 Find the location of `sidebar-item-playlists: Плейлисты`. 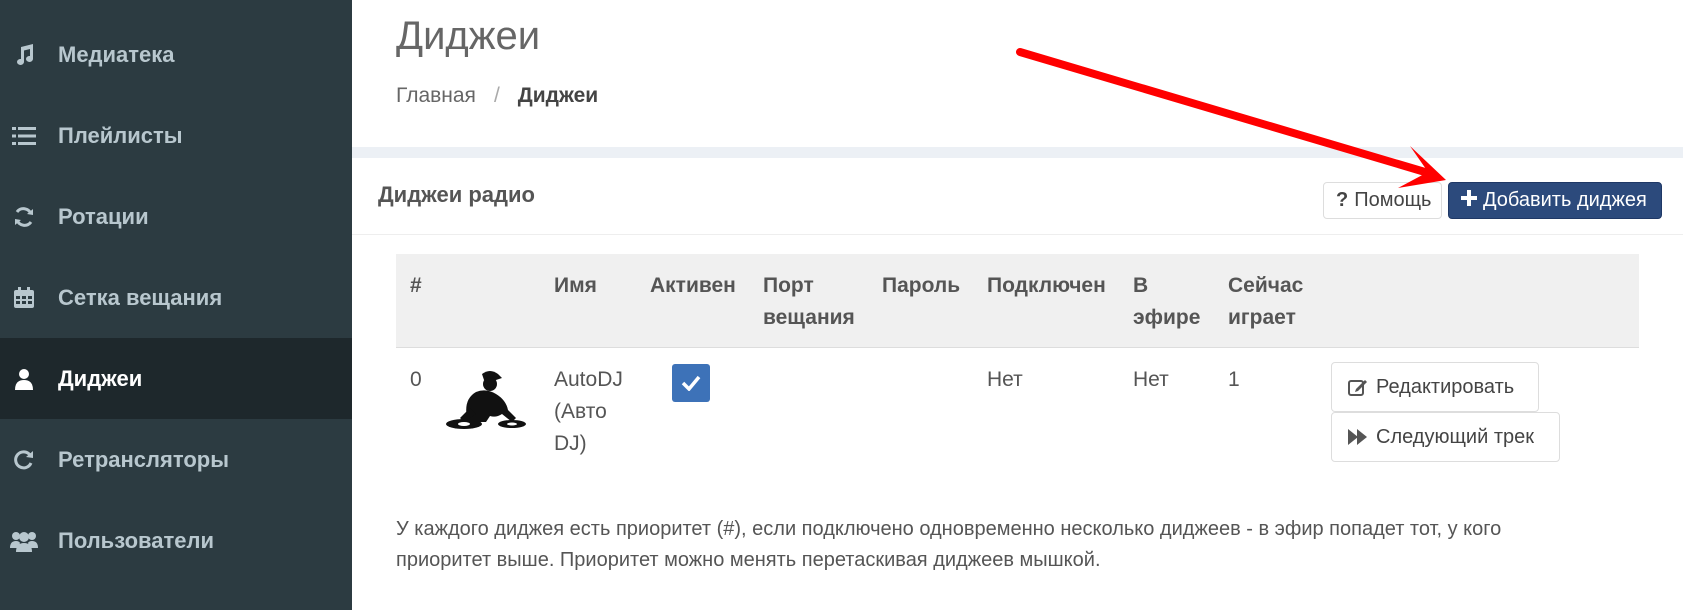

sidebar-item-playlists: Плейлисты is located at coordinates (176, 135).